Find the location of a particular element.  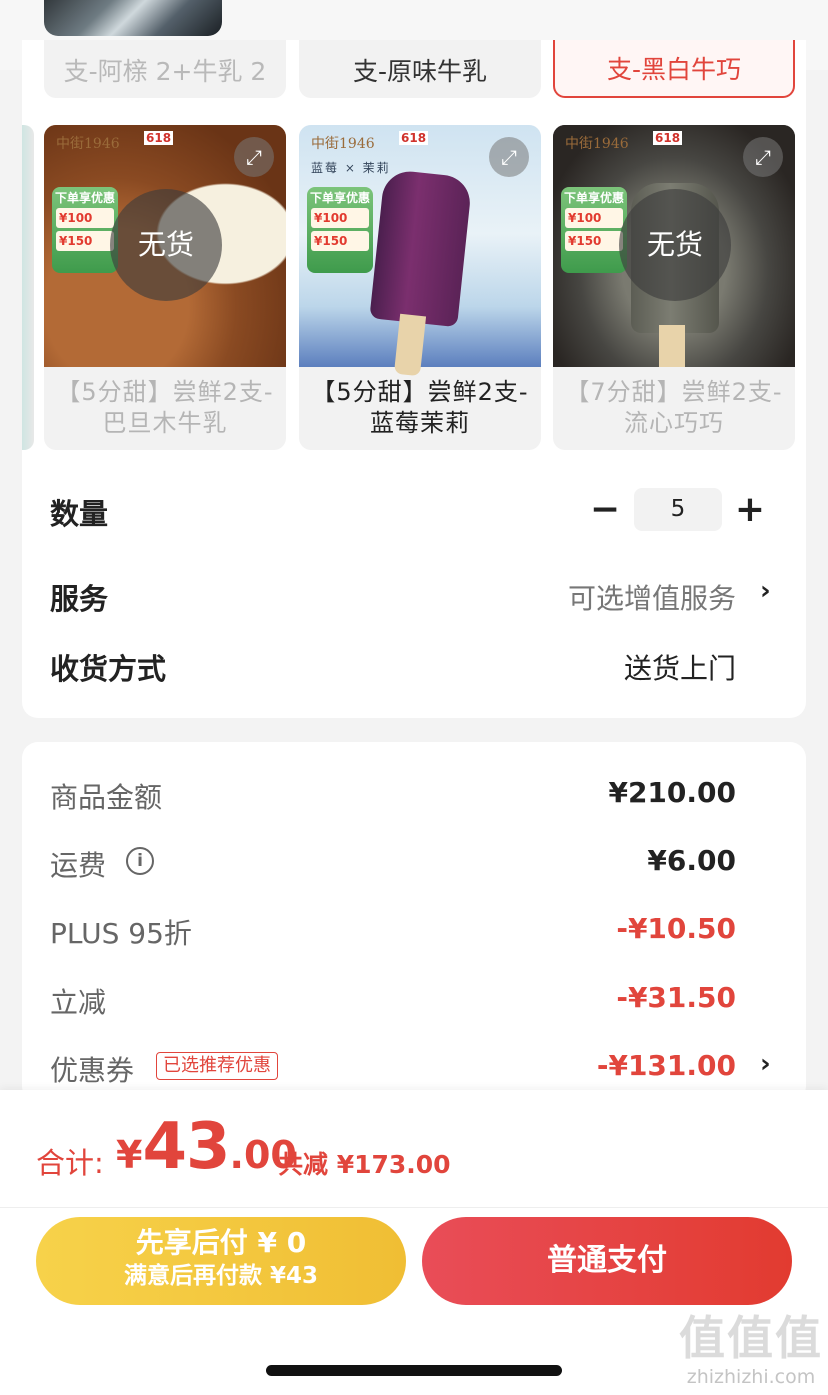

variant-chip-label: 支-原味牛乳 is located at coordinates (420, 71).